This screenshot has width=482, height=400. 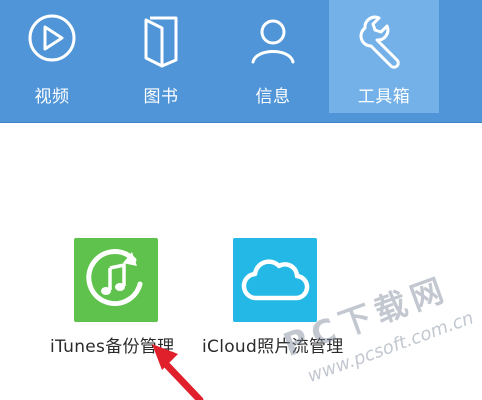 I want to click on itunes-backup-button, so click(x=116, y=280).